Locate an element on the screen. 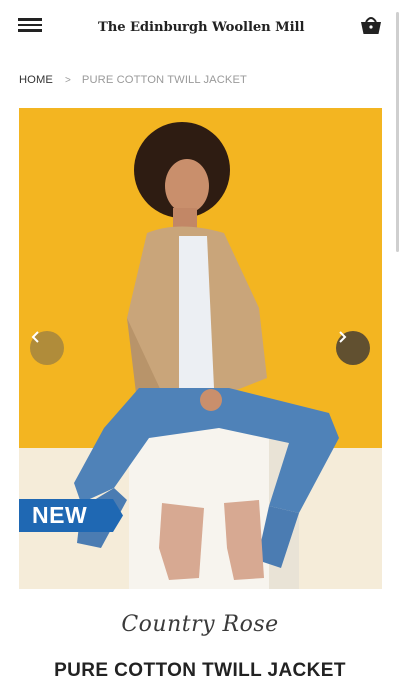 This screenshot has height=697, width=400. breadcrumb: HOME > PURE COTTON TWILL JACKET is located at coordinates (133, 80).